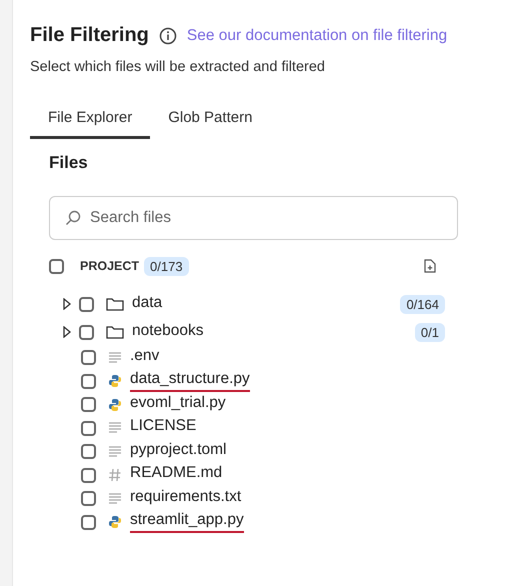  Describe the element at coordinates (210, 121) in the screenshot. I see `tab: Glob Pattern` at that location.